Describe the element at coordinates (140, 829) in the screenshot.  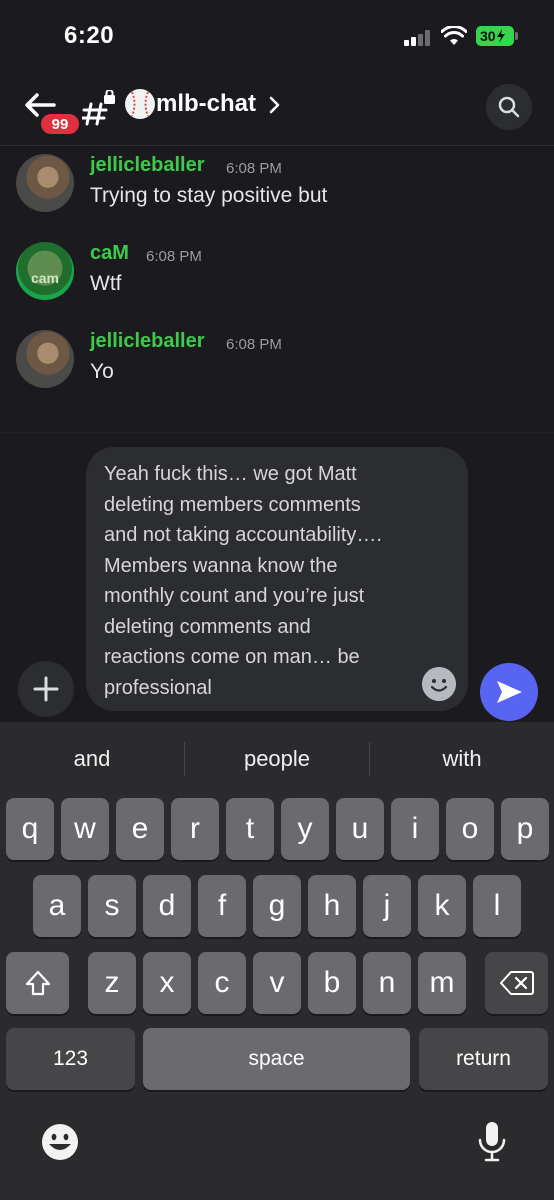
I see `key-e: e` at that location.